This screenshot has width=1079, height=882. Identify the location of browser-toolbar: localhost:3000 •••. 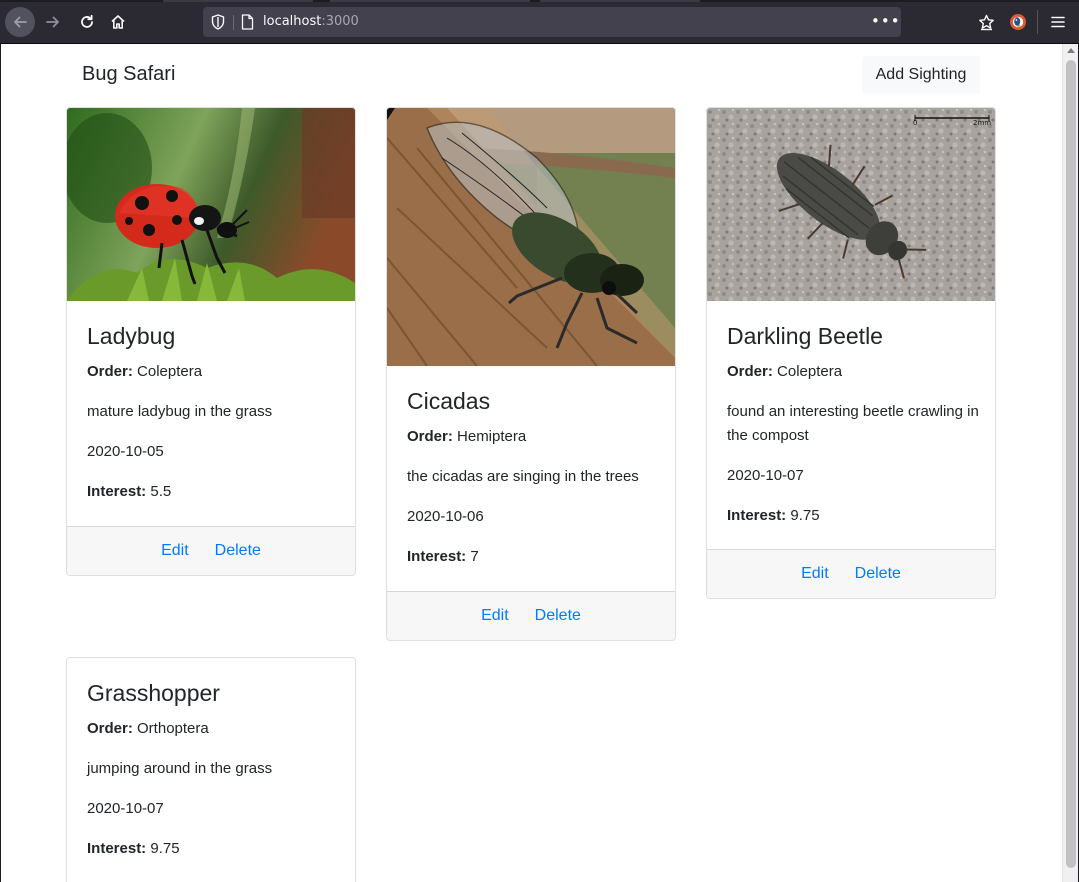
(539, 22).